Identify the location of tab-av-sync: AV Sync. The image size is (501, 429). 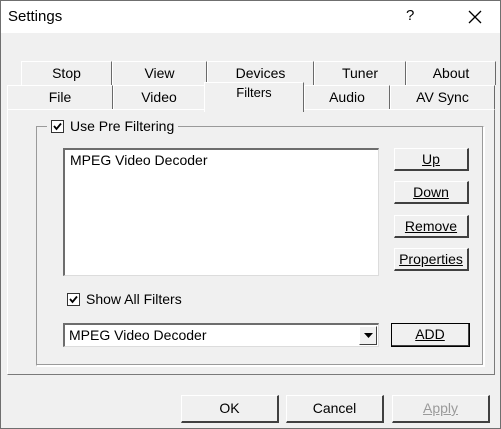
(442, 97).